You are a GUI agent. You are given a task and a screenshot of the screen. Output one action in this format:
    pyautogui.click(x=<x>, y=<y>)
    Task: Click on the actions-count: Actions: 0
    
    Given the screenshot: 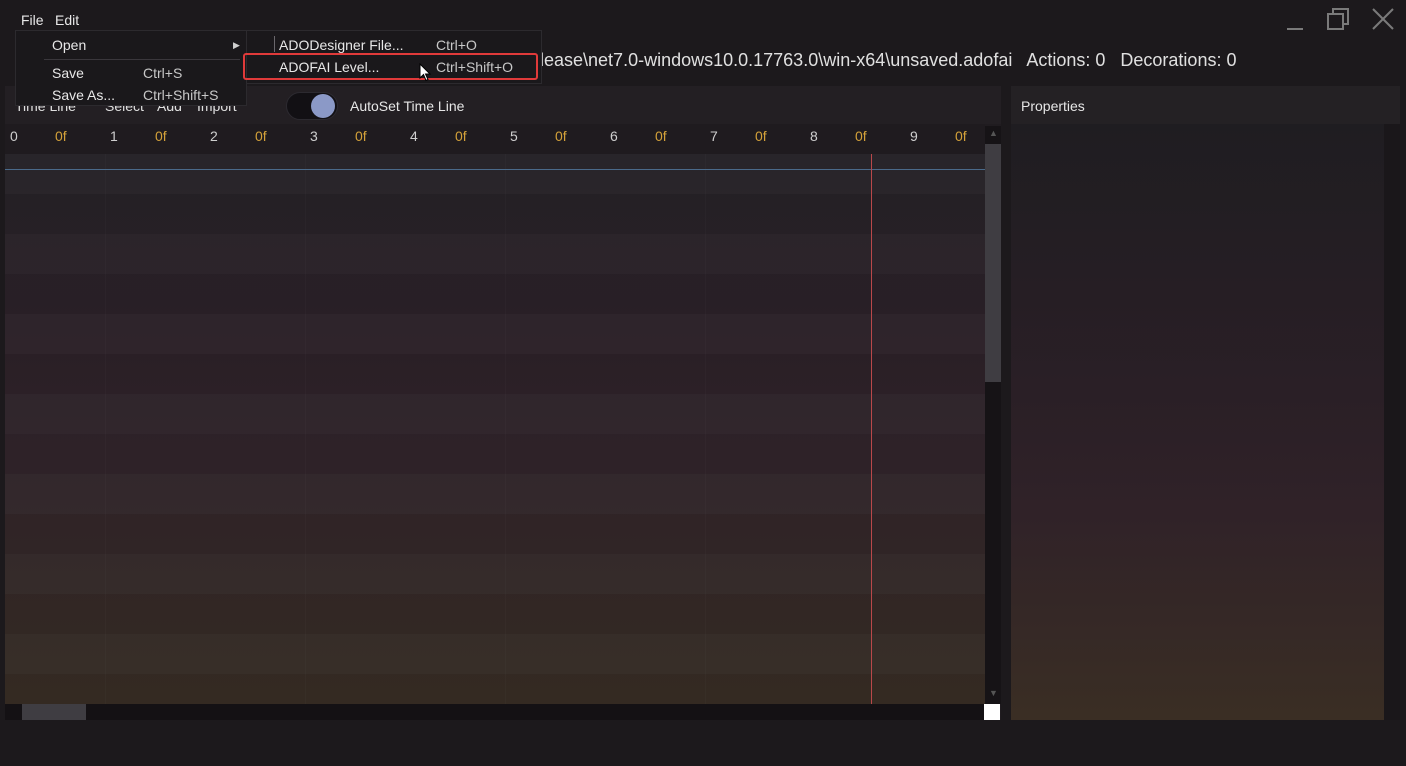 What is the action you would take?
    pyautogui.click(x=1066, y=60)
    